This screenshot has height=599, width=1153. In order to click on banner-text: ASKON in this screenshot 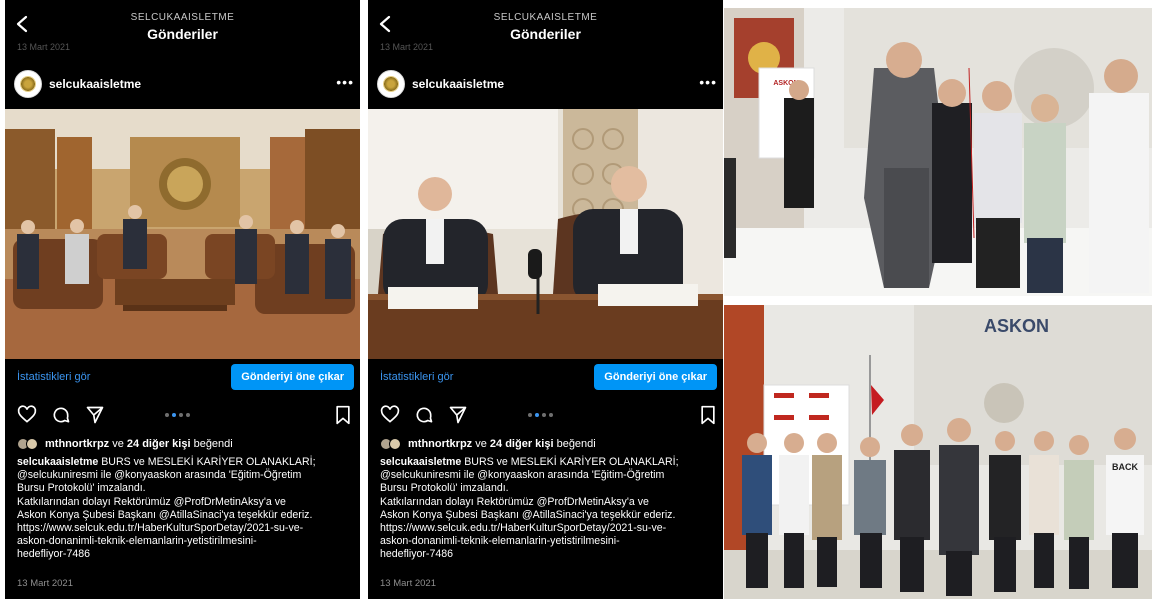, I will do `click(1016, 326)`.